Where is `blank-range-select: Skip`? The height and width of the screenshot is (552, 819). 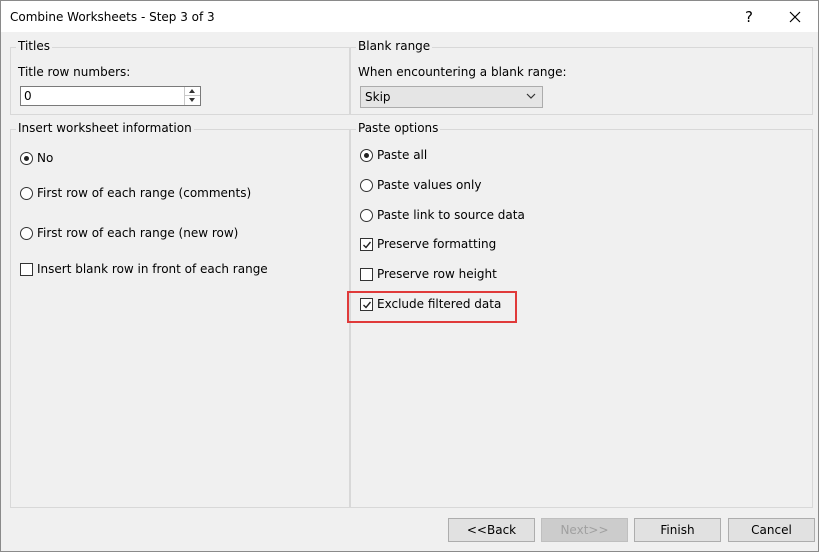 blank-range-select: Skip is located at coordinates (451, 97).